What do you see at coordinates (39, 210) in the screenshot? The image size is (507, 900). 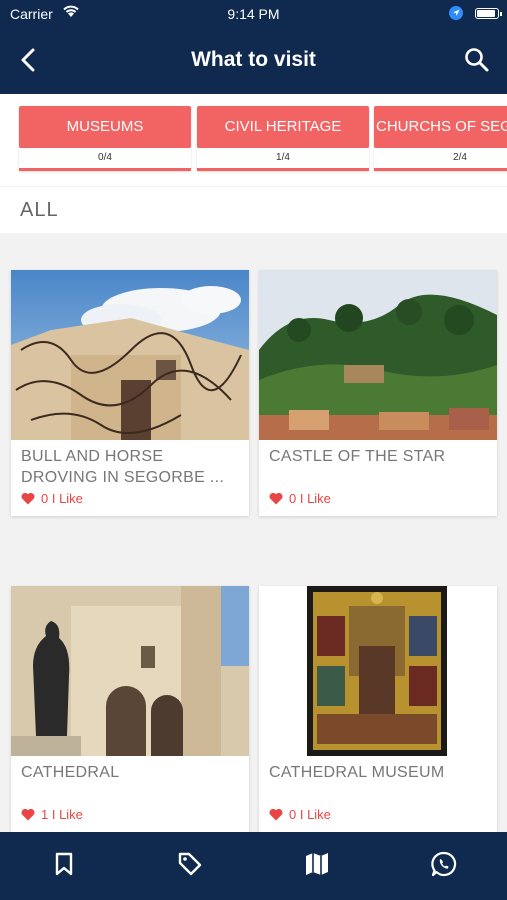 I see `section-title: ALL` at bounding box center [39, 210].